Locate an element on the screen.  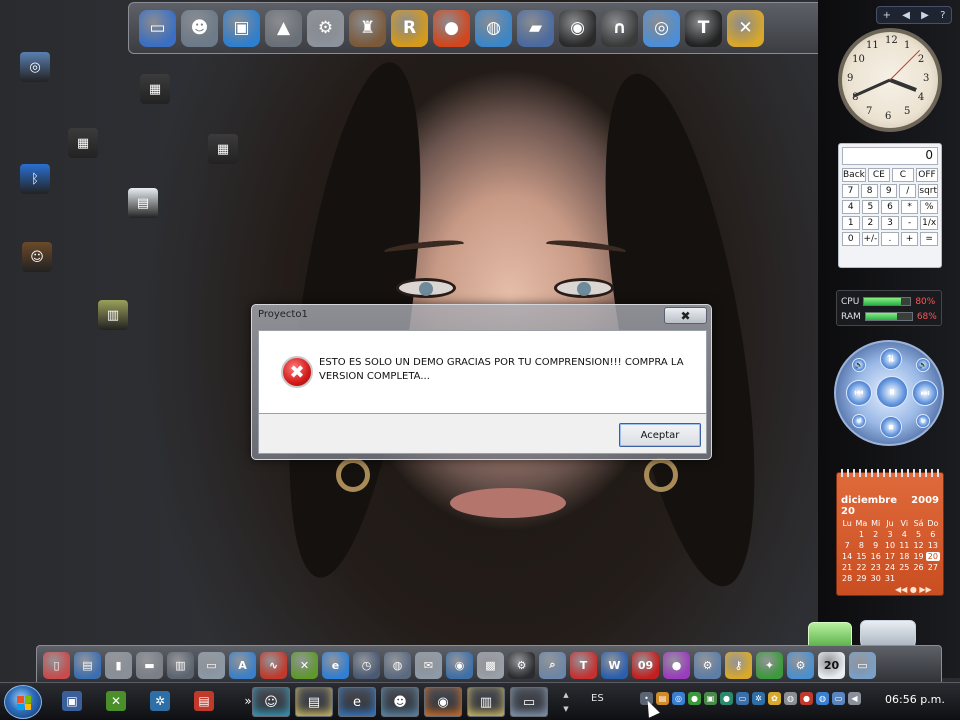
loop-button: ↻ is located at coordinates (923, 421).